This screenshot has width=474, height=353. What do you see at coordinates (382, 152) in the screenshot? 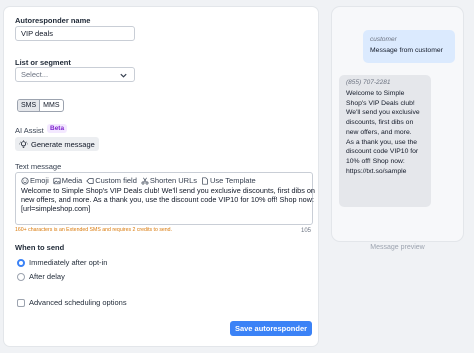
I see `reply-line: discount code VIP10 for` at bounding box center [382, 152].